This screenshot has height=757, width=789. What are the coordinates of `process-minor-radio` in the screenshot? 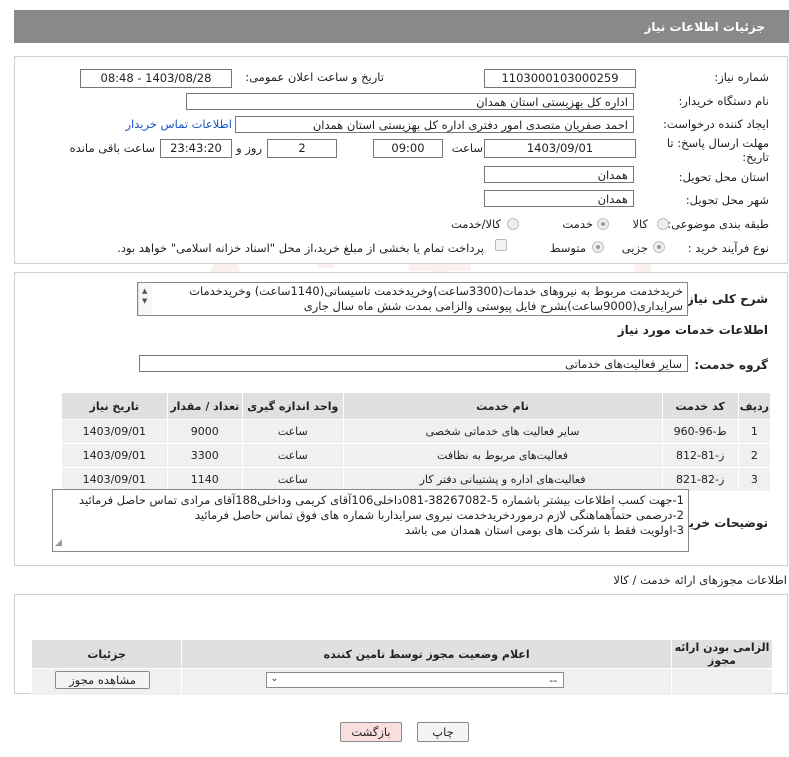 It's located at (659, 247).